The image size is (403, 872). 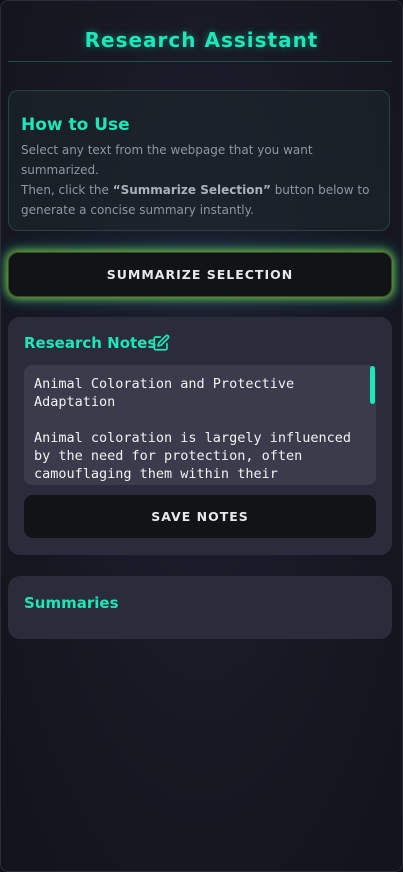 What do you see at coordinates (191, 190) in the screenshot?
I see `how-to-use-button-reference: “Summarize Selection”` at bounding box center [191, 190].